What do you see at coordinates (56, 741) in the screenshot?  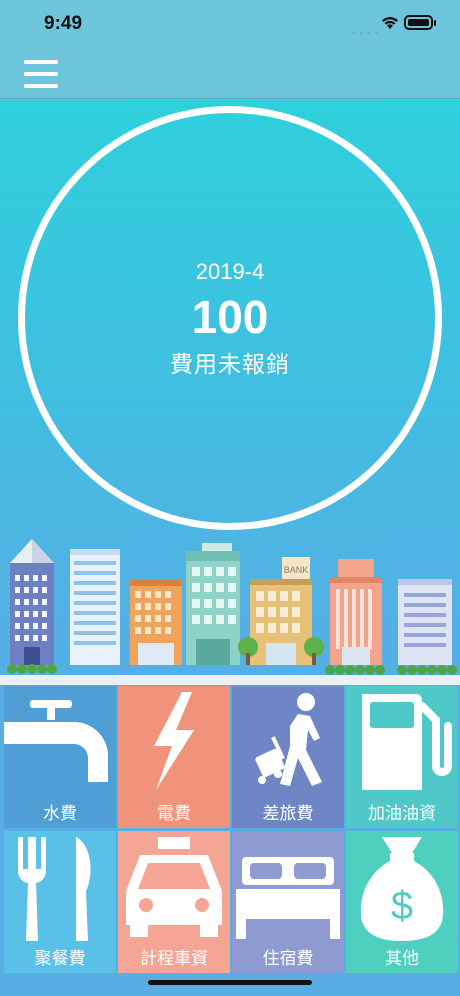 I see `faucet-icon` at bounding box center [56, 741].